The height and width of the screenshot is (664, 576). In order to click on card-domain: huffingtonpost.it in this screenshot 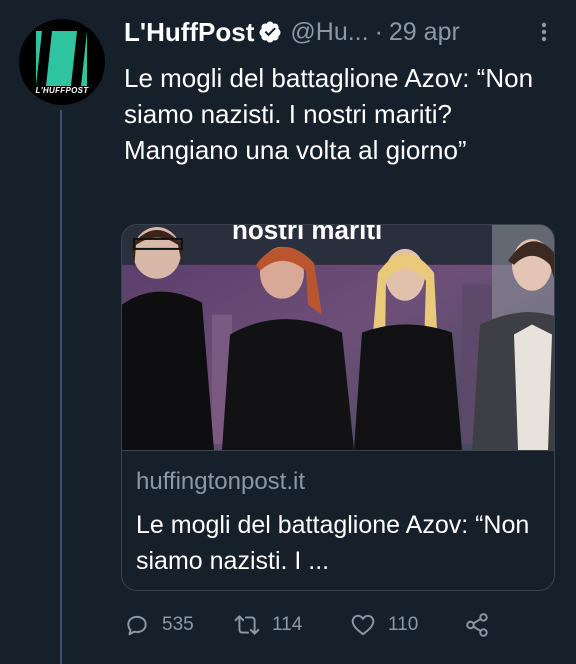, I will do `click(221, 481)`.